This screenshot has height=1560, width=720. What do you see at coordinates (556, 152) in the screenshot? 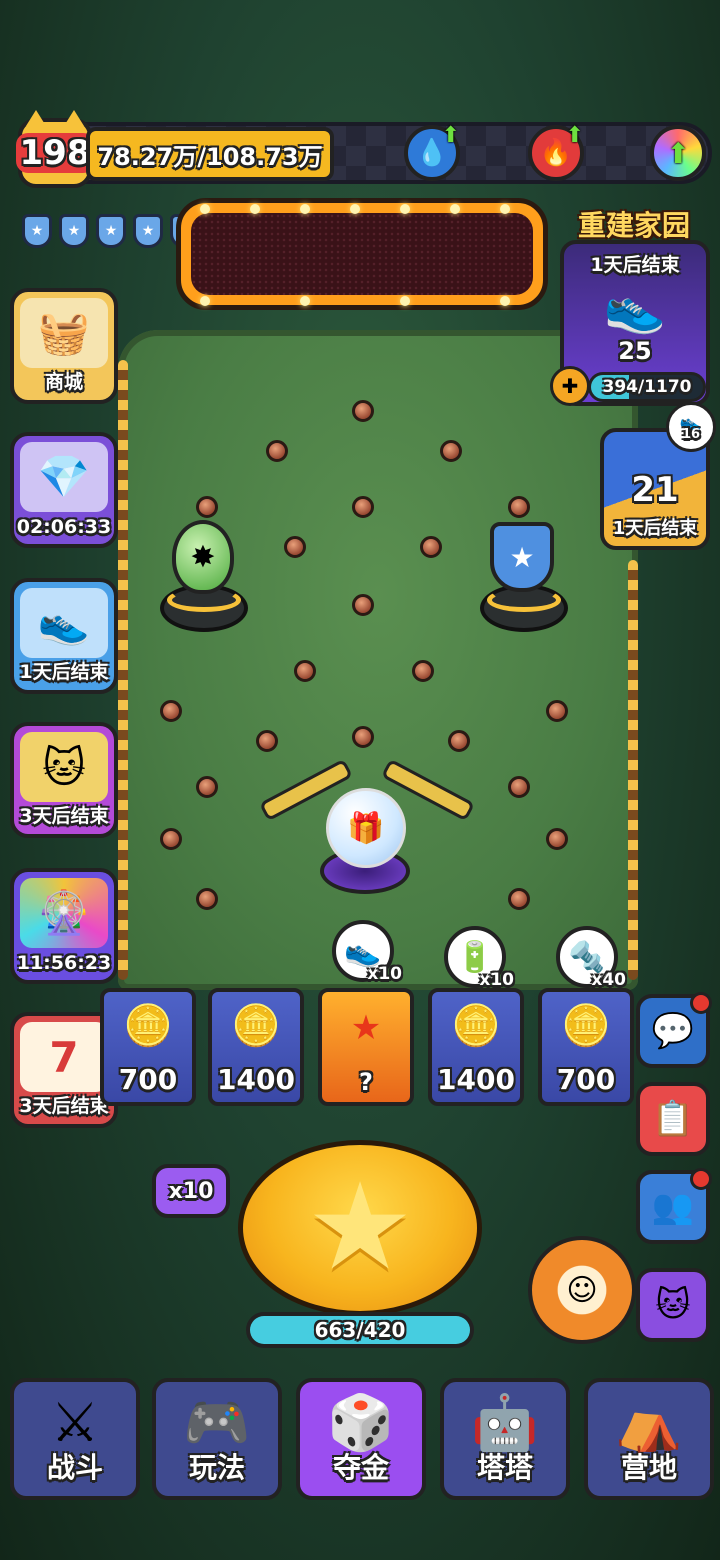
I see `fire-upgrade-icon: 🔥 ⬆` at bounding box center [556, 152].